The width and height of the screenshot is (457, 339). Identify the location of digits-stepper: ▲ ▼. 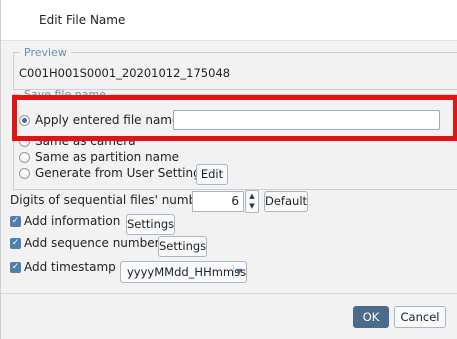
(252, 201).